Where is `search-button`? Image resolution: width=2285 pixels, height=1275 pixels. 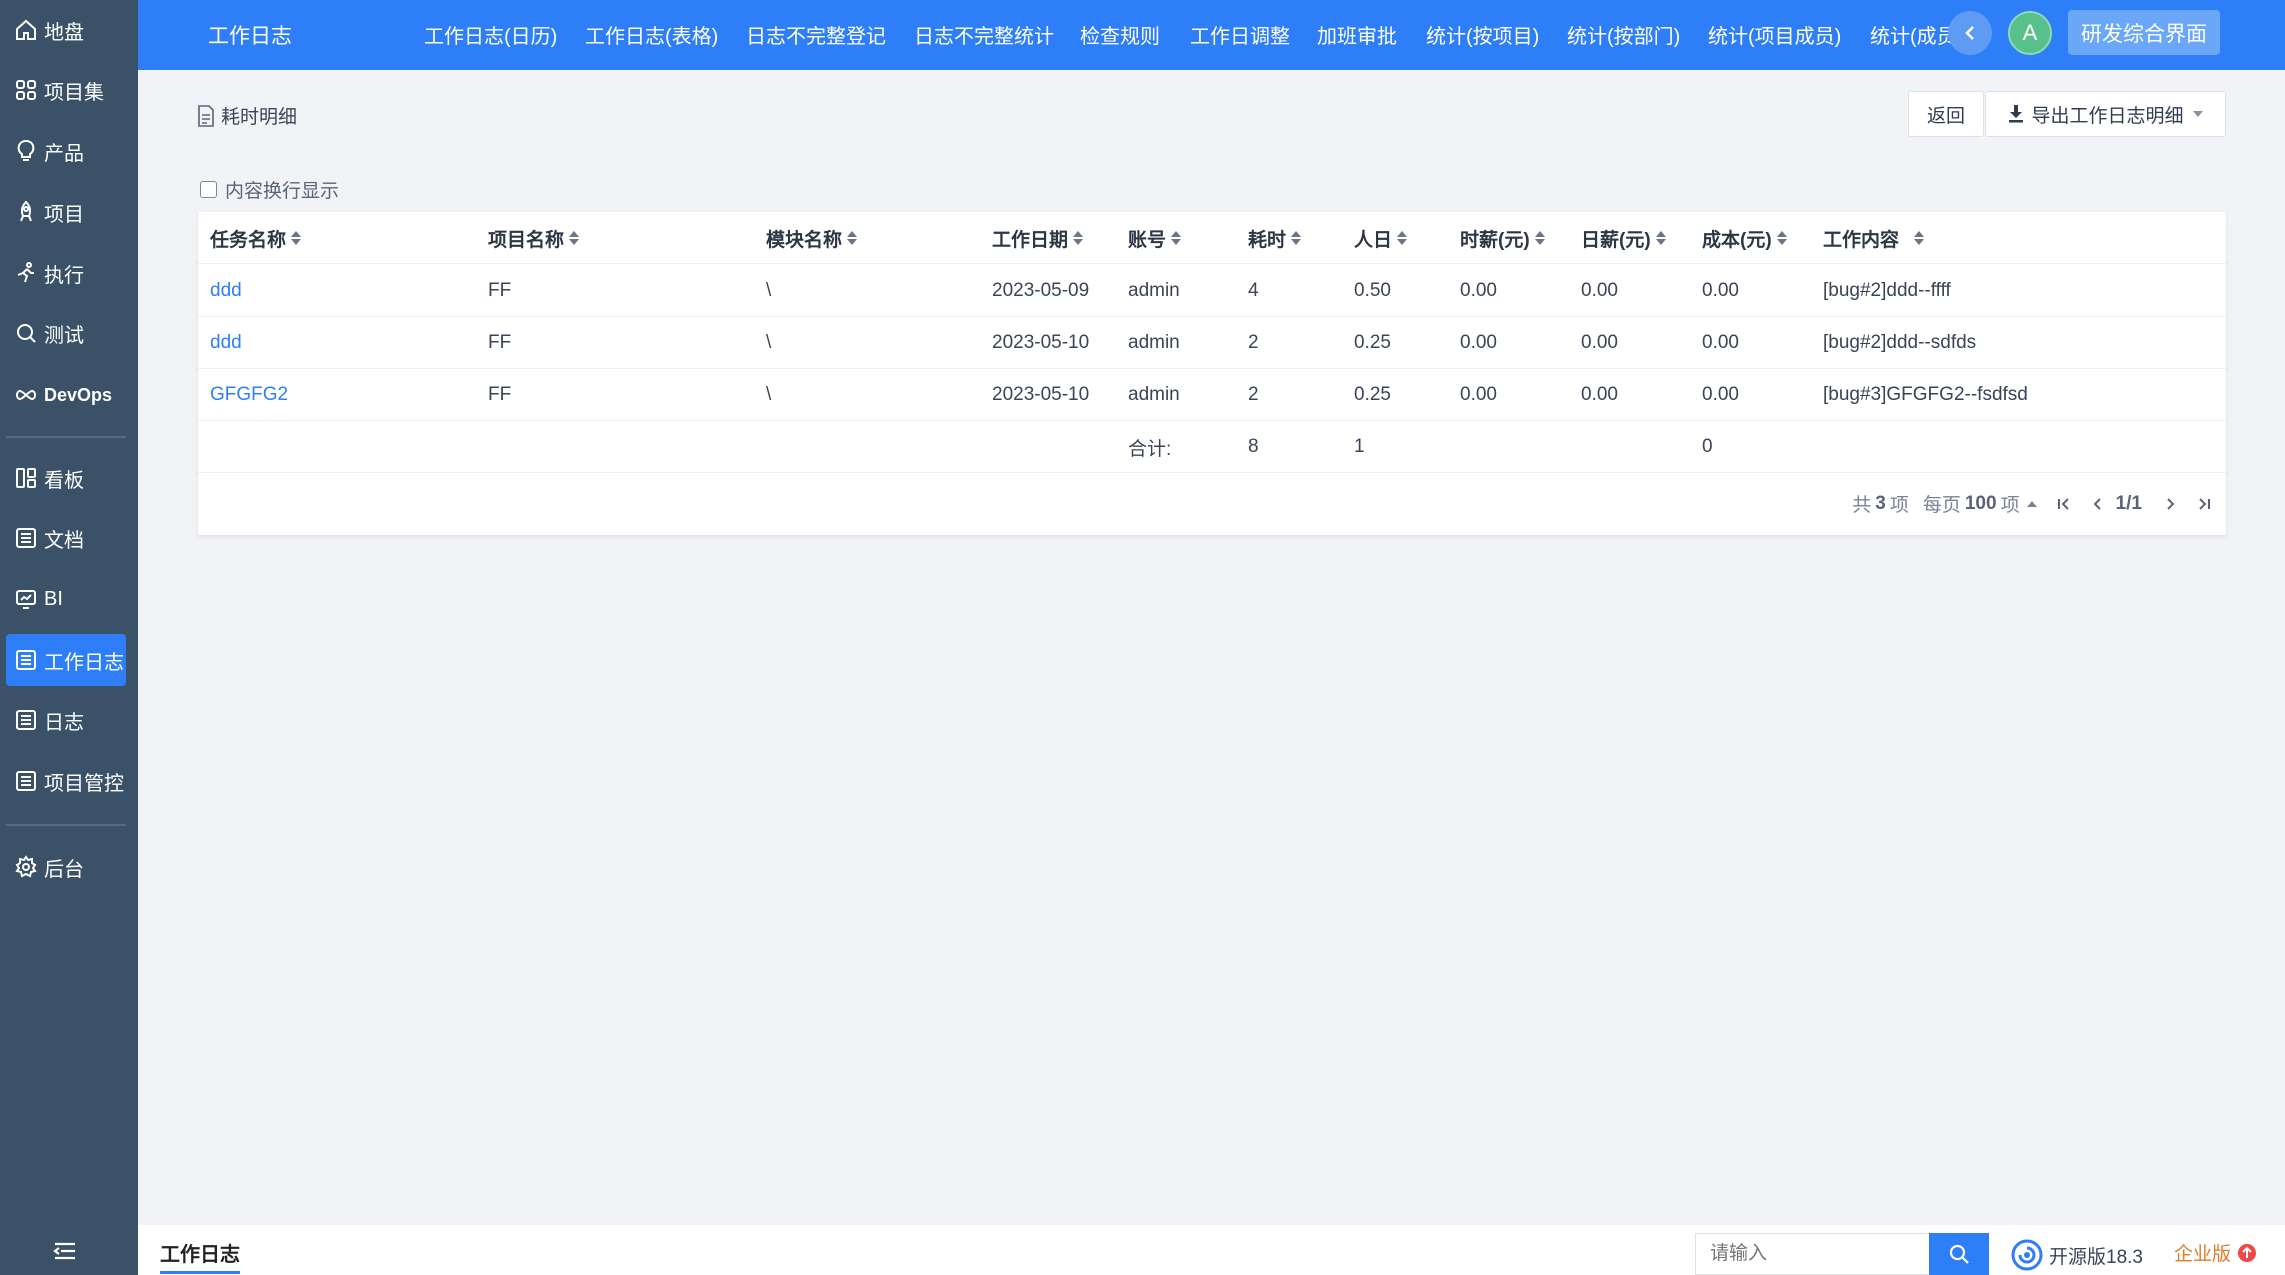
search-button is located at coordinates (1959, 1254).